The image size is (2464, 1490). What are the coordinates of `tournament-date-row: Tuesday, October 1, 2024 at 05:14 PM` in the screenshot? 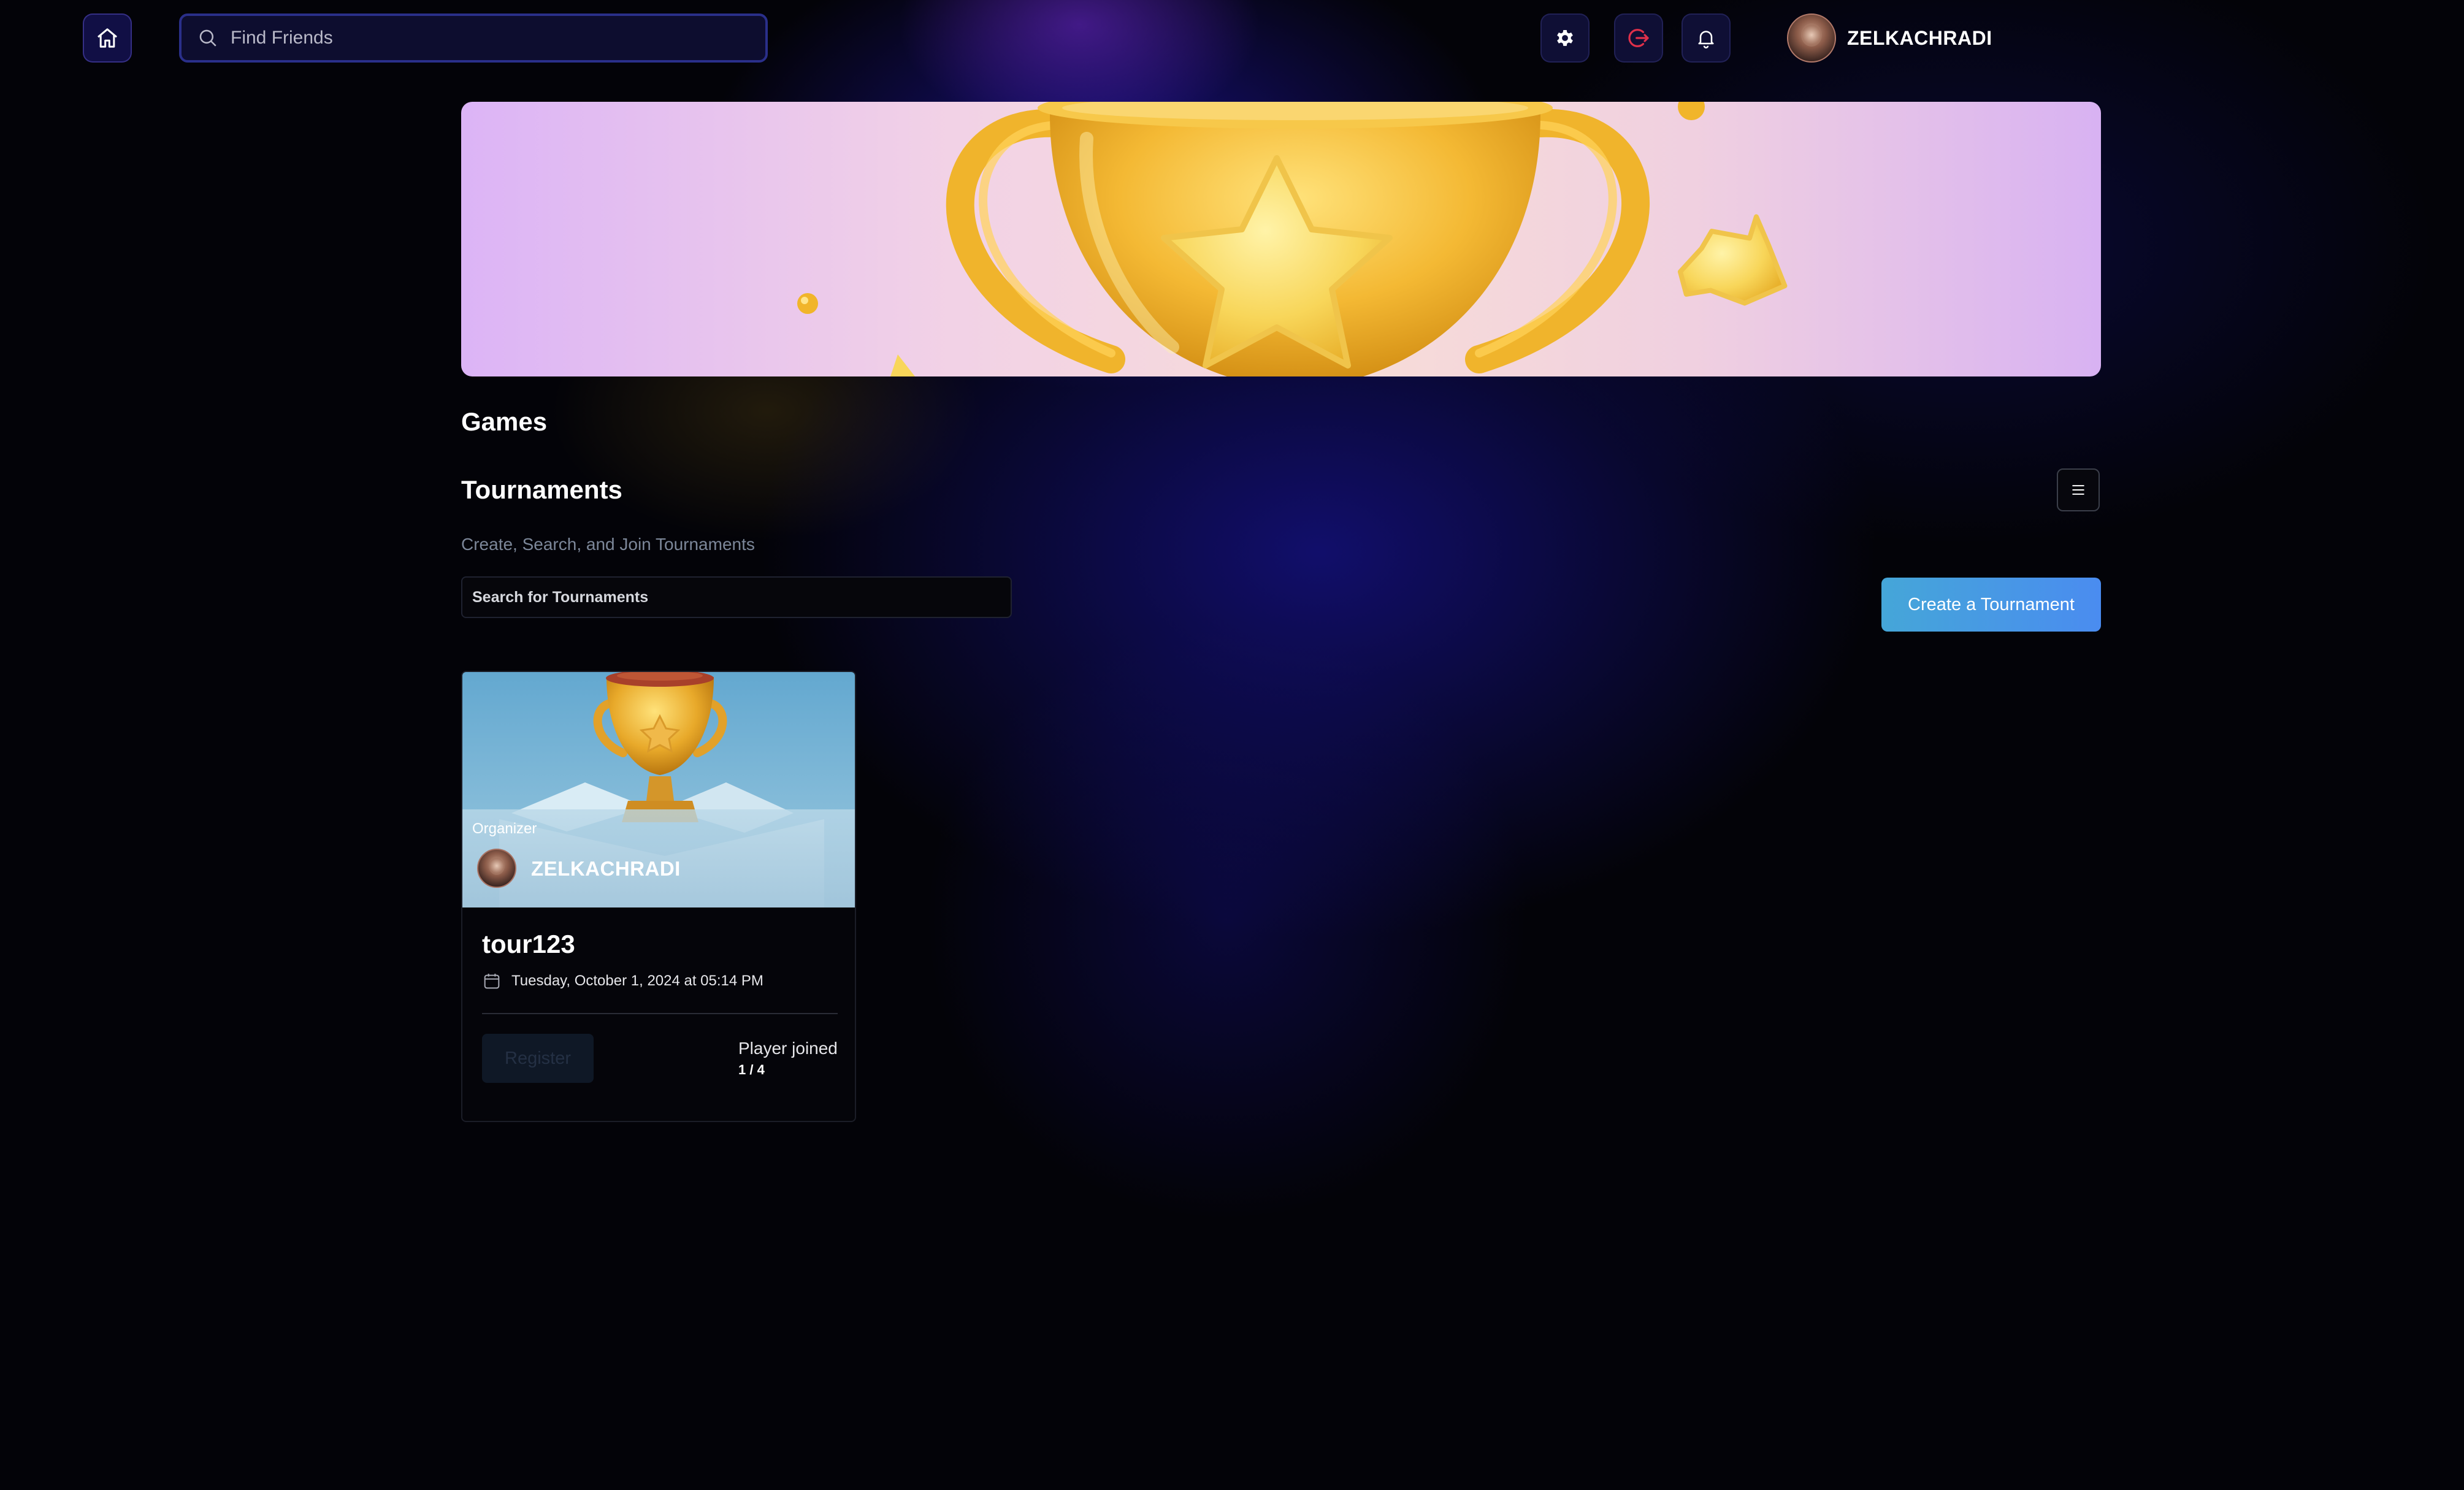 It's located at (622, 981).